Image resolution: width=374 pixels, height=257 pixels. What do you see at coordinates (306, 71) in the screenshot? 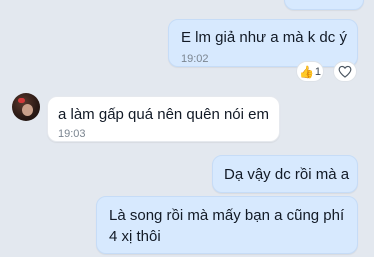
I see `thumbs-up-icon: 👍` at bounding box center [306, 71].